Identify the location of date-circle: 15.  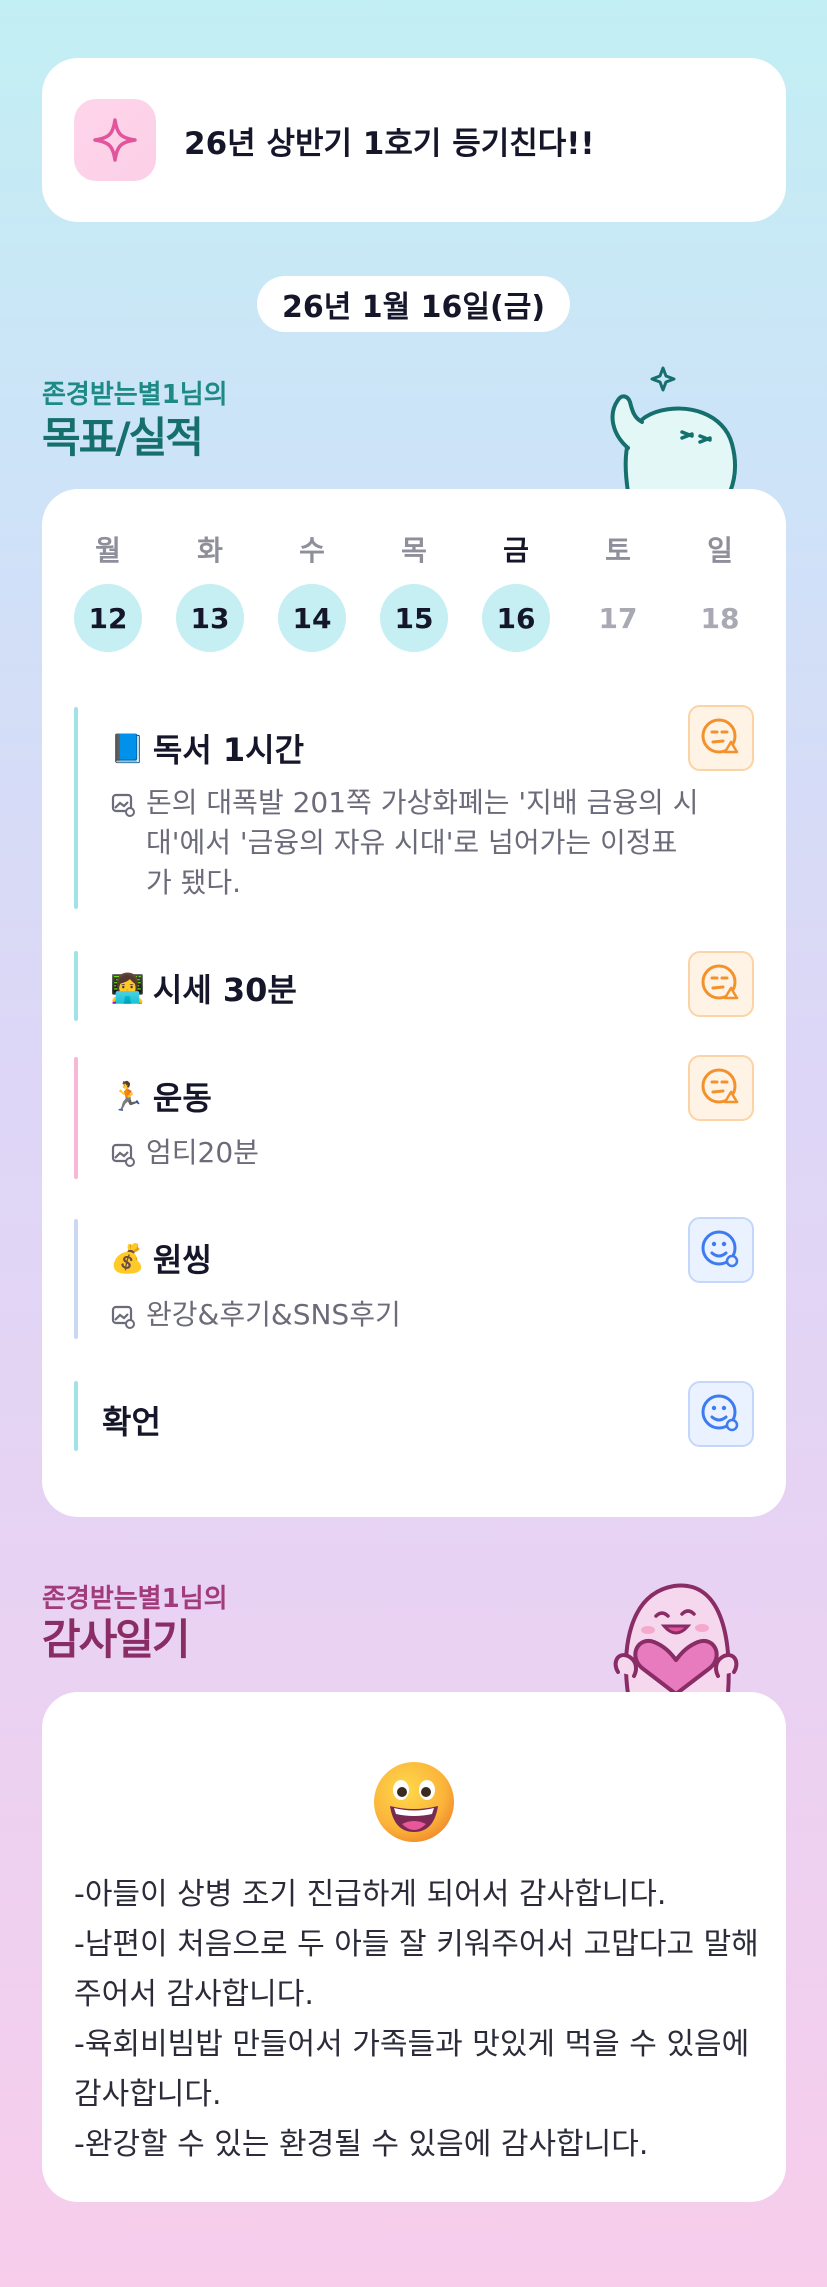
(414, 618).